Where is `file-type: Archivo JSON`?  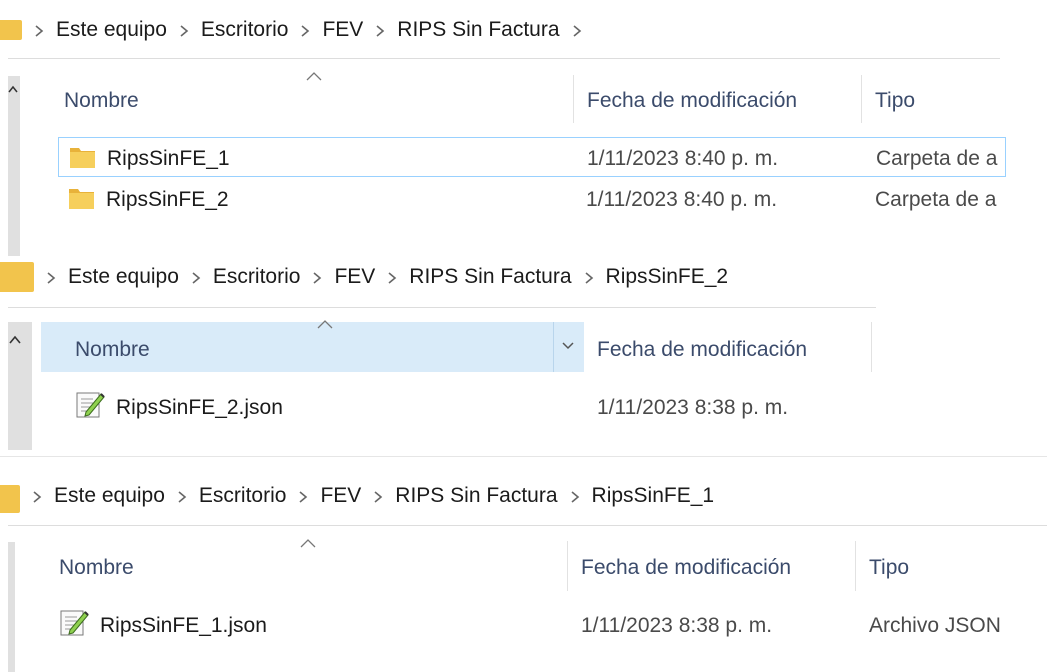 file-type: Archivo JSON is located at coordinates (935, 625).